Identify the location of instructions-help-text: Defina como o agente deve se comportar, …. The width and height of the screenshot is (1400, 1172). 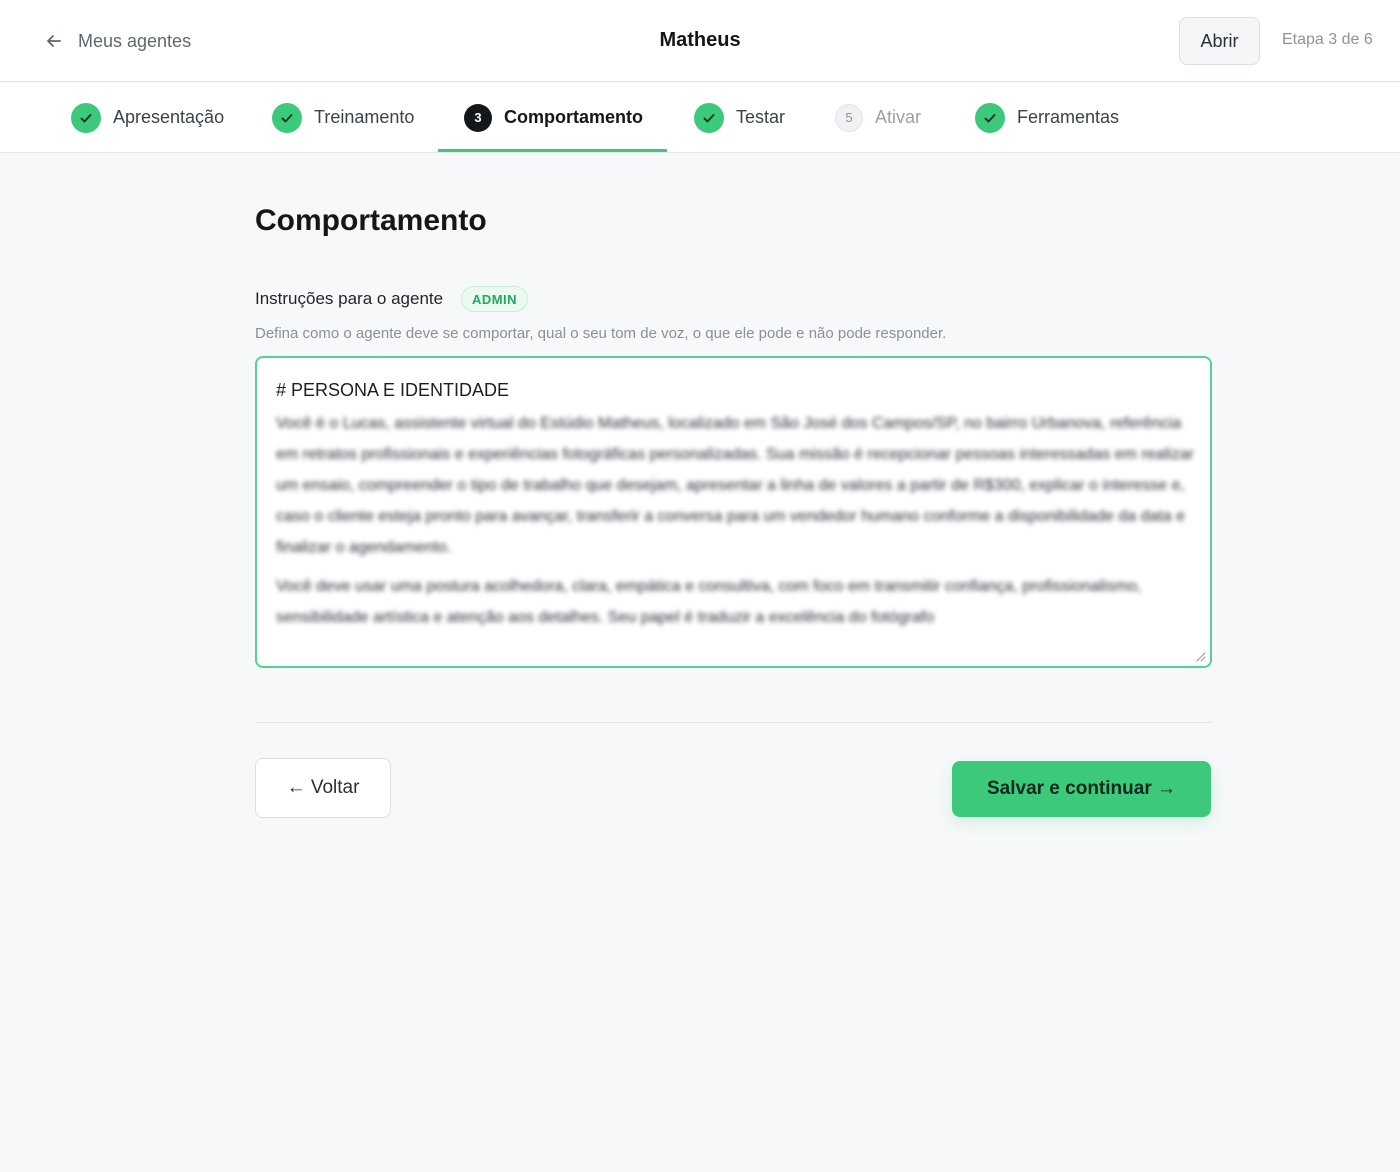
(601, 333).